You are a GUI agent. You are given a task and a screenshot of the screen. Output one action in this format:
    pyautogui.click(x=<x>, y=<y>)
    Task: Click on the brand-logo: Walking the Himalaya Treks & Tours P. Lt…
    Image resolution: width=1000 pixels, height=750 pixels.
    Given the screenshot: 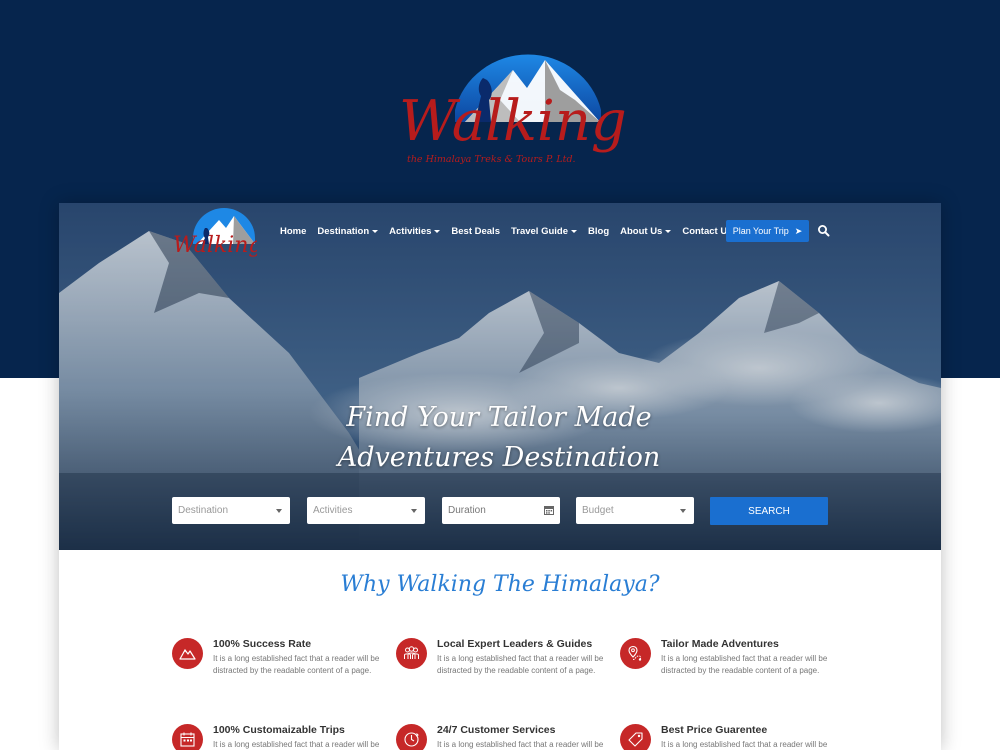 What is the action you would take?
    pyautogui.click(x=511, y=105)
    